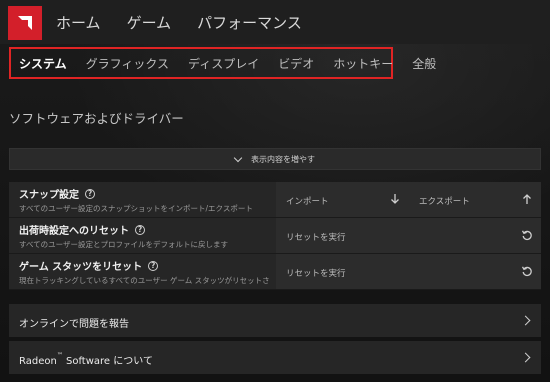 The image size is (550, 382). I want to click on setting-title: スナップ設定, so click(49, 195).